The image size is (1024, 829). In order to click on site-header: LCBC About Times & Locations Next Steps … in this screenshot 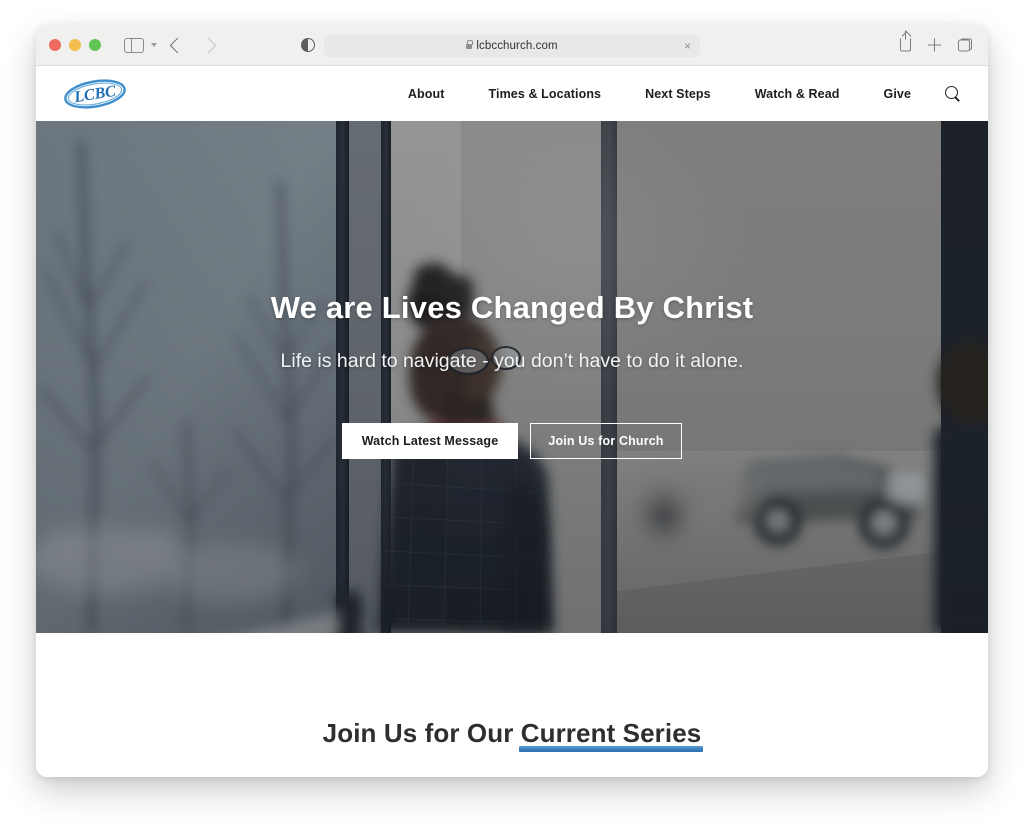, I will do `click(512, 93)`.